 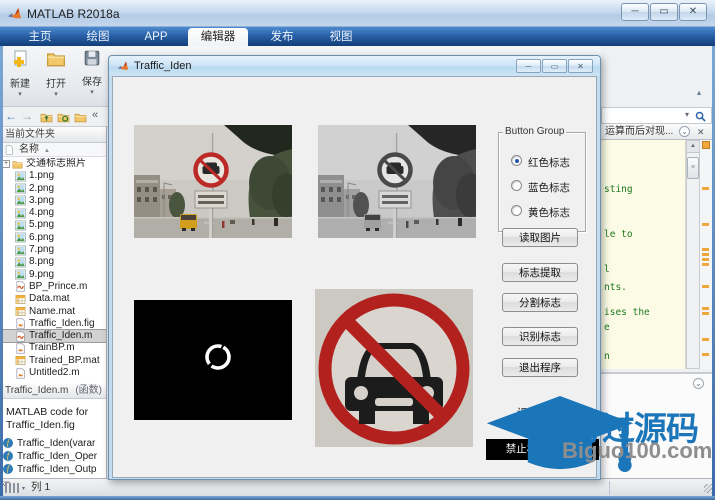 I want to click on list-item: 2.png, so click(x=53, y=189).